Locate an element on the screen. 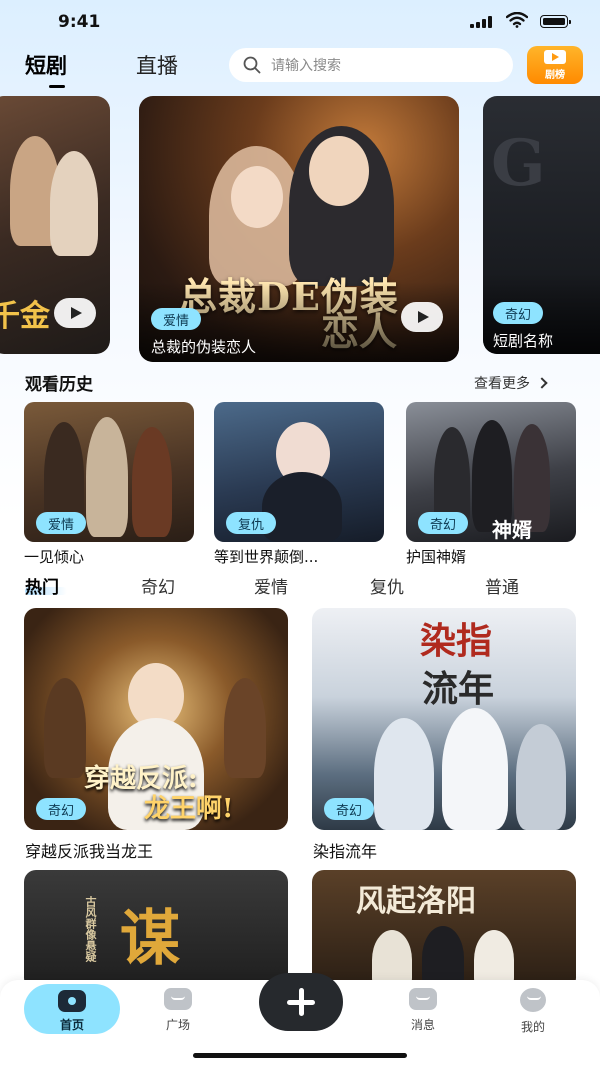 This screenshot has width=600, height=1067. drama-title: 染指流年 is located at coordinates (345, 851).